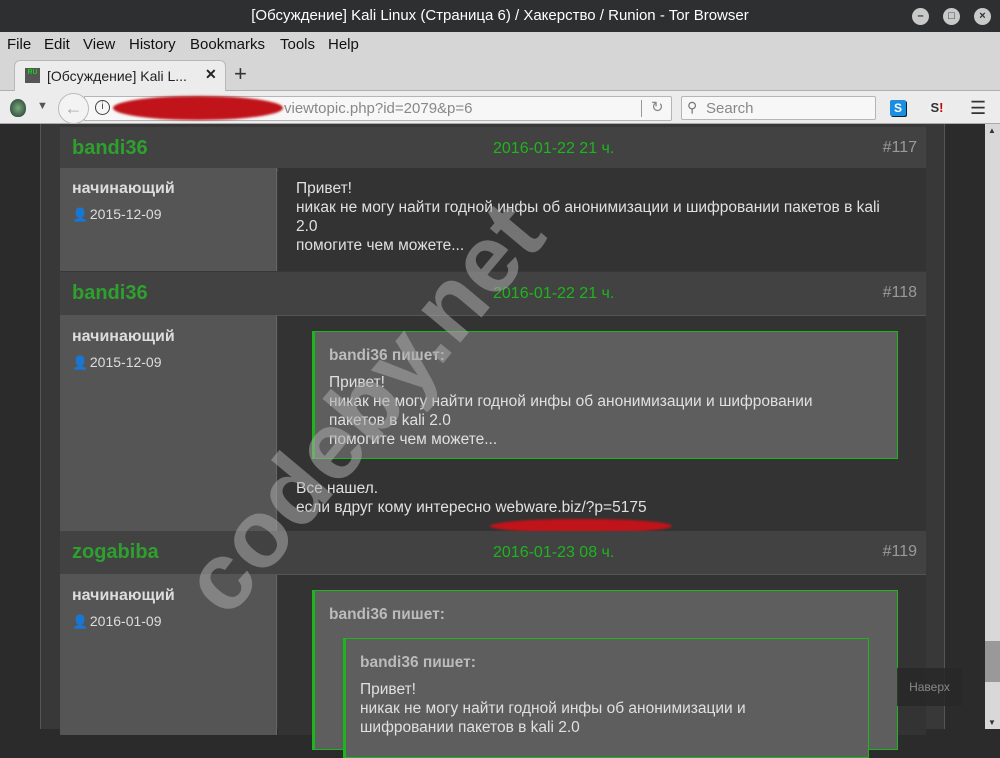 The width and height of the screenshot is (1000, 758). What do you see at coordinates (992, 130) in the screenshot?
I see `scroll-up-icon: ▲` at bounding box center [992, 130].